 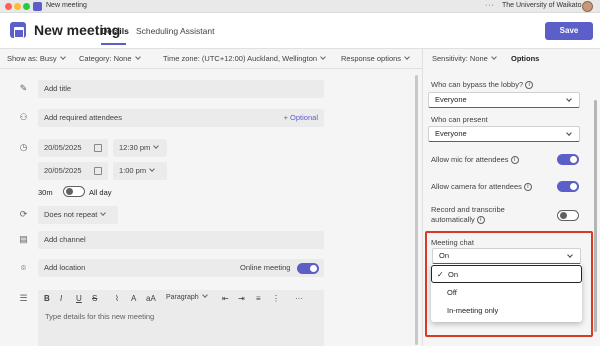 I want to click on end-time-value: 1:00 pm, so click(x=133, y=170).